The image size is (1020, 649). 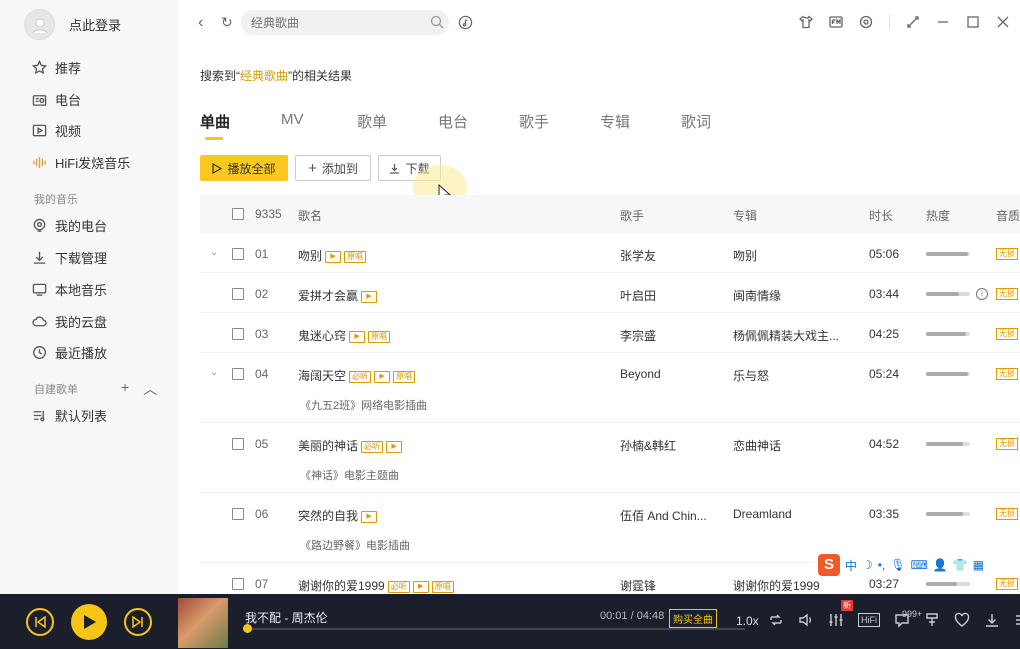 I want to click on song-title-cell: 美丽的神话 必听 ▶, so click(x=350, y=445).